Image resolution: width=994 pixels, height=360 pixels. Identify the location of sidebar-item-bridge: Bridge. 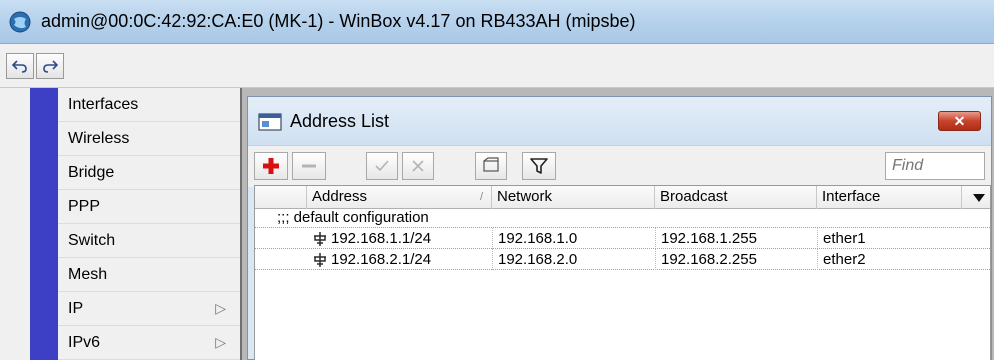
(149, 173).